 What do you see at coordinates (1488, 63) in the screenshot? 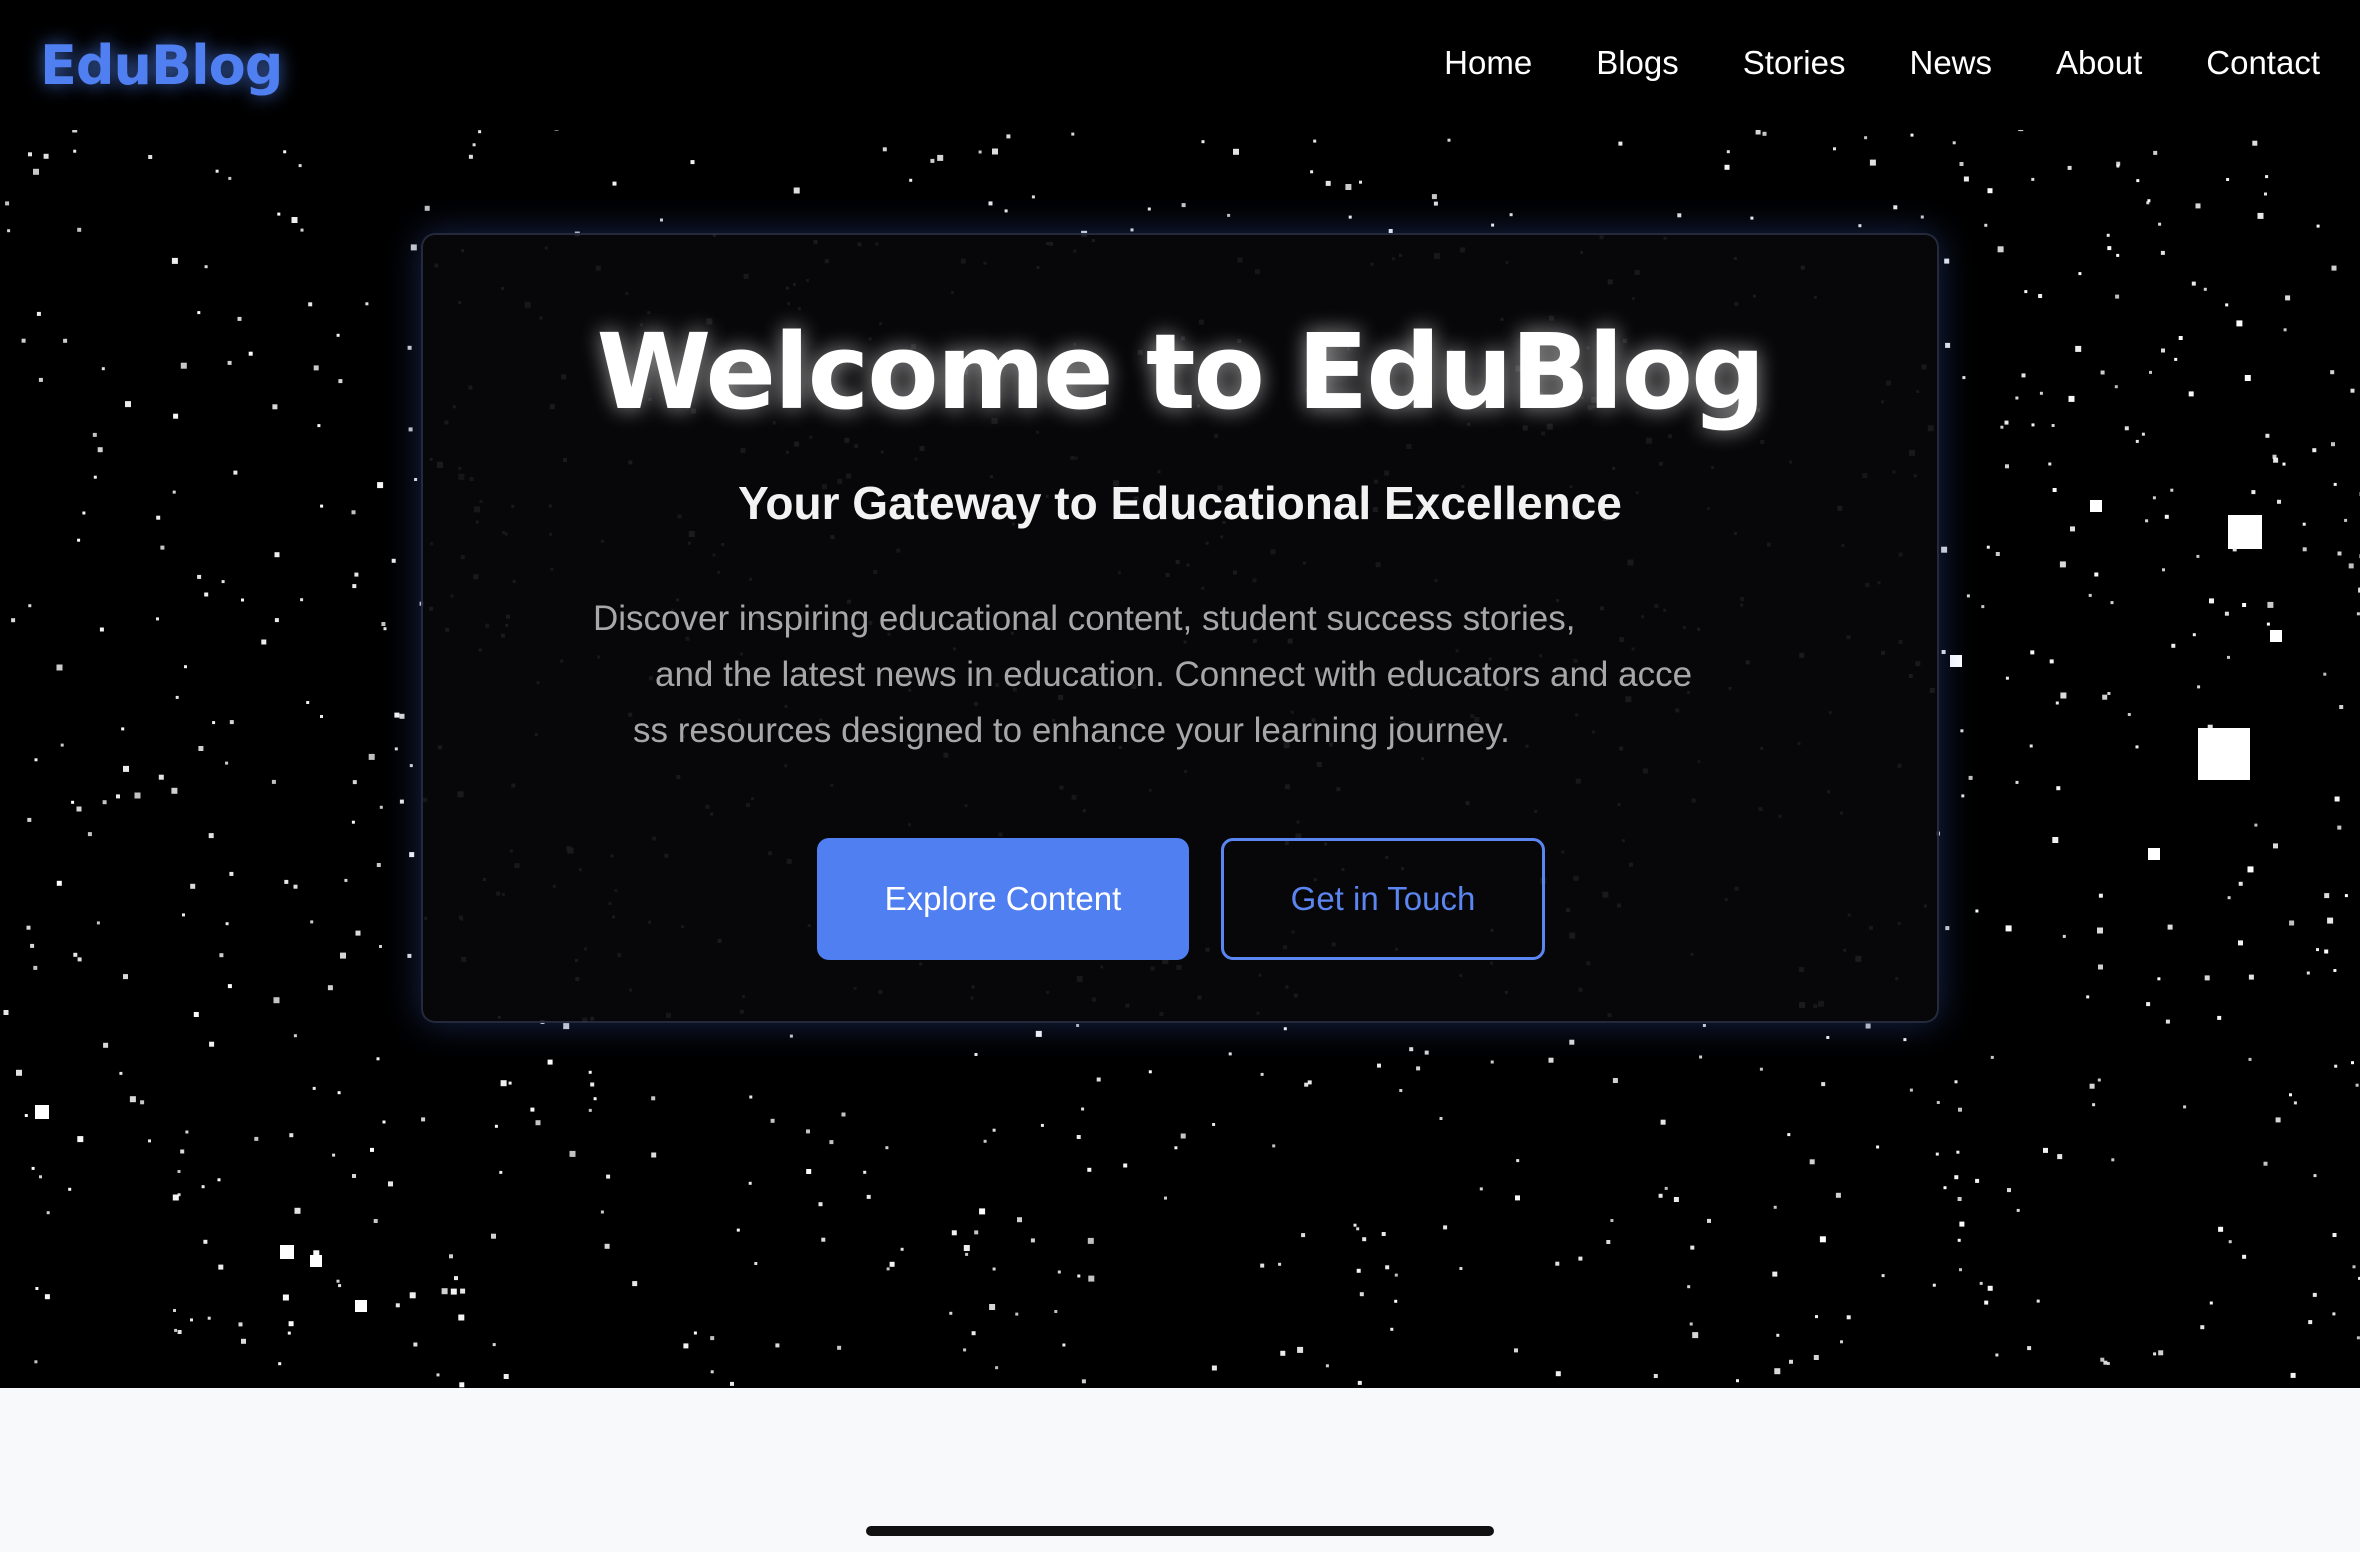
I see `nav-link-home: Home` at bounding box center [1488, 63].